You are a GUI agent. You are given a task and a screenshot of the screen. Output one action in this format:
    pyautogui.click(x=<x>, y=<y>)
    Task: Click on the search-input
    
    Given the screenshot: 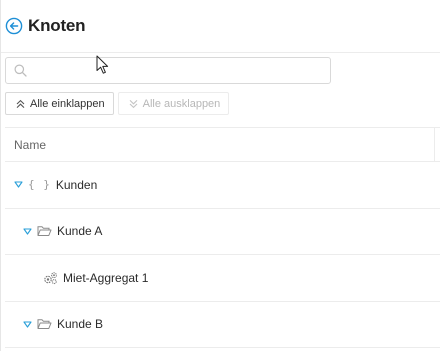 What is the action you would take?
    pyautogui.click(x=181, y=70)
    